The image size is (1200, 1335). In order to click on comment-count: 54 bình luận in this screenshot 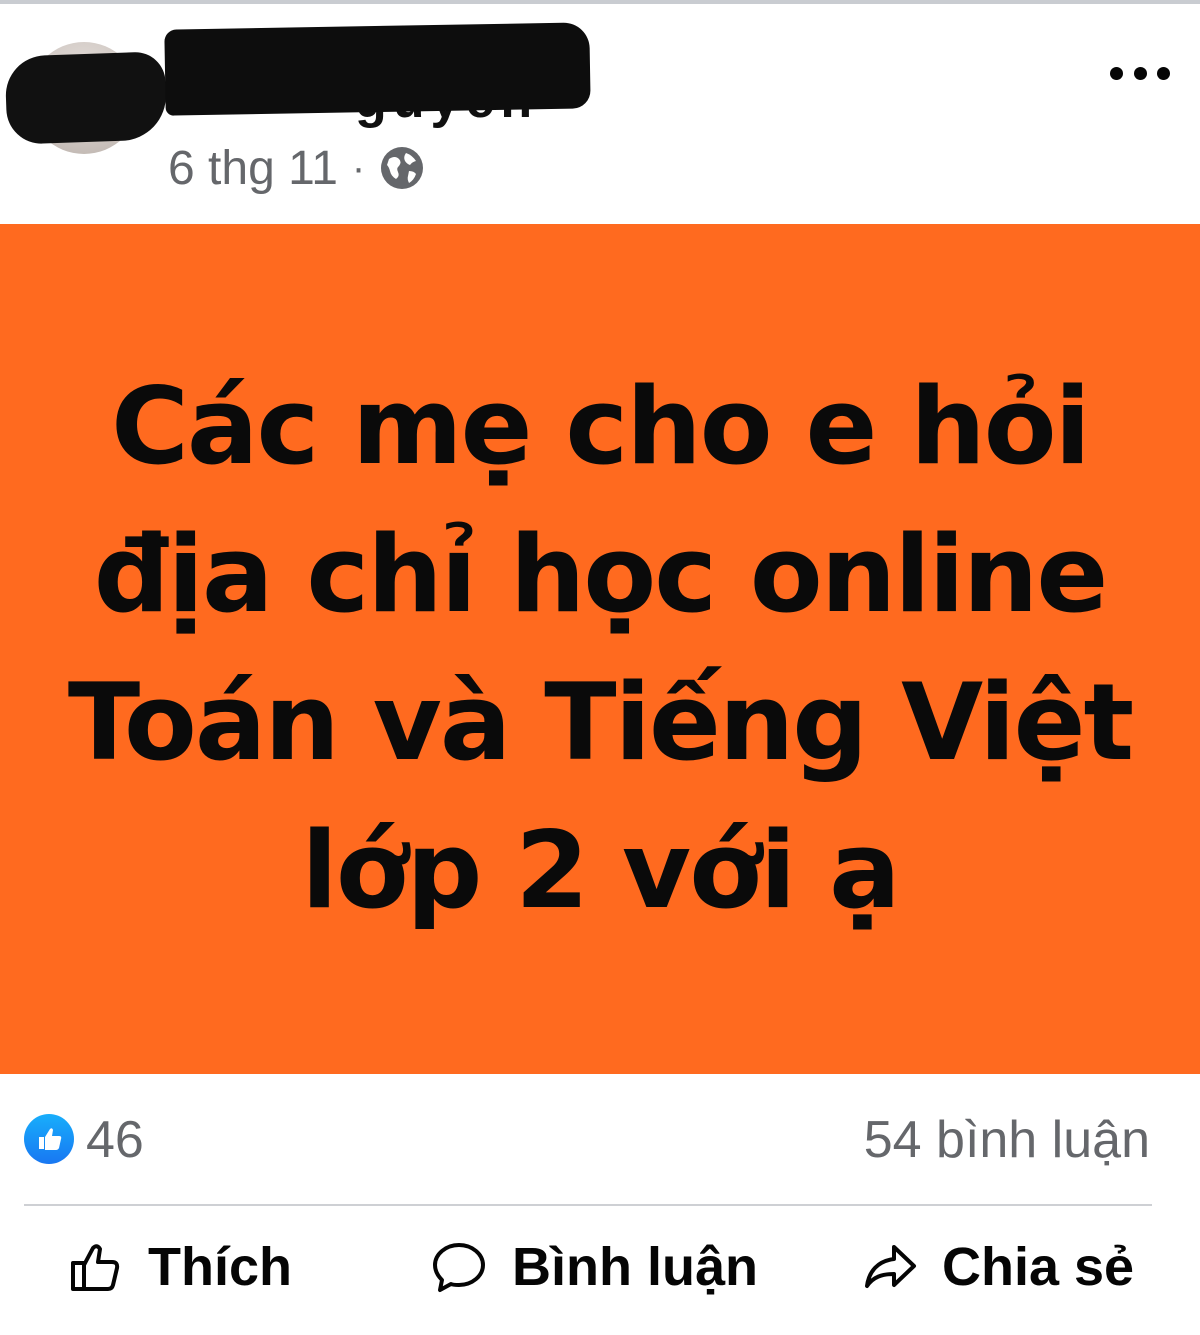, I will do `click(1007, 1140)`.